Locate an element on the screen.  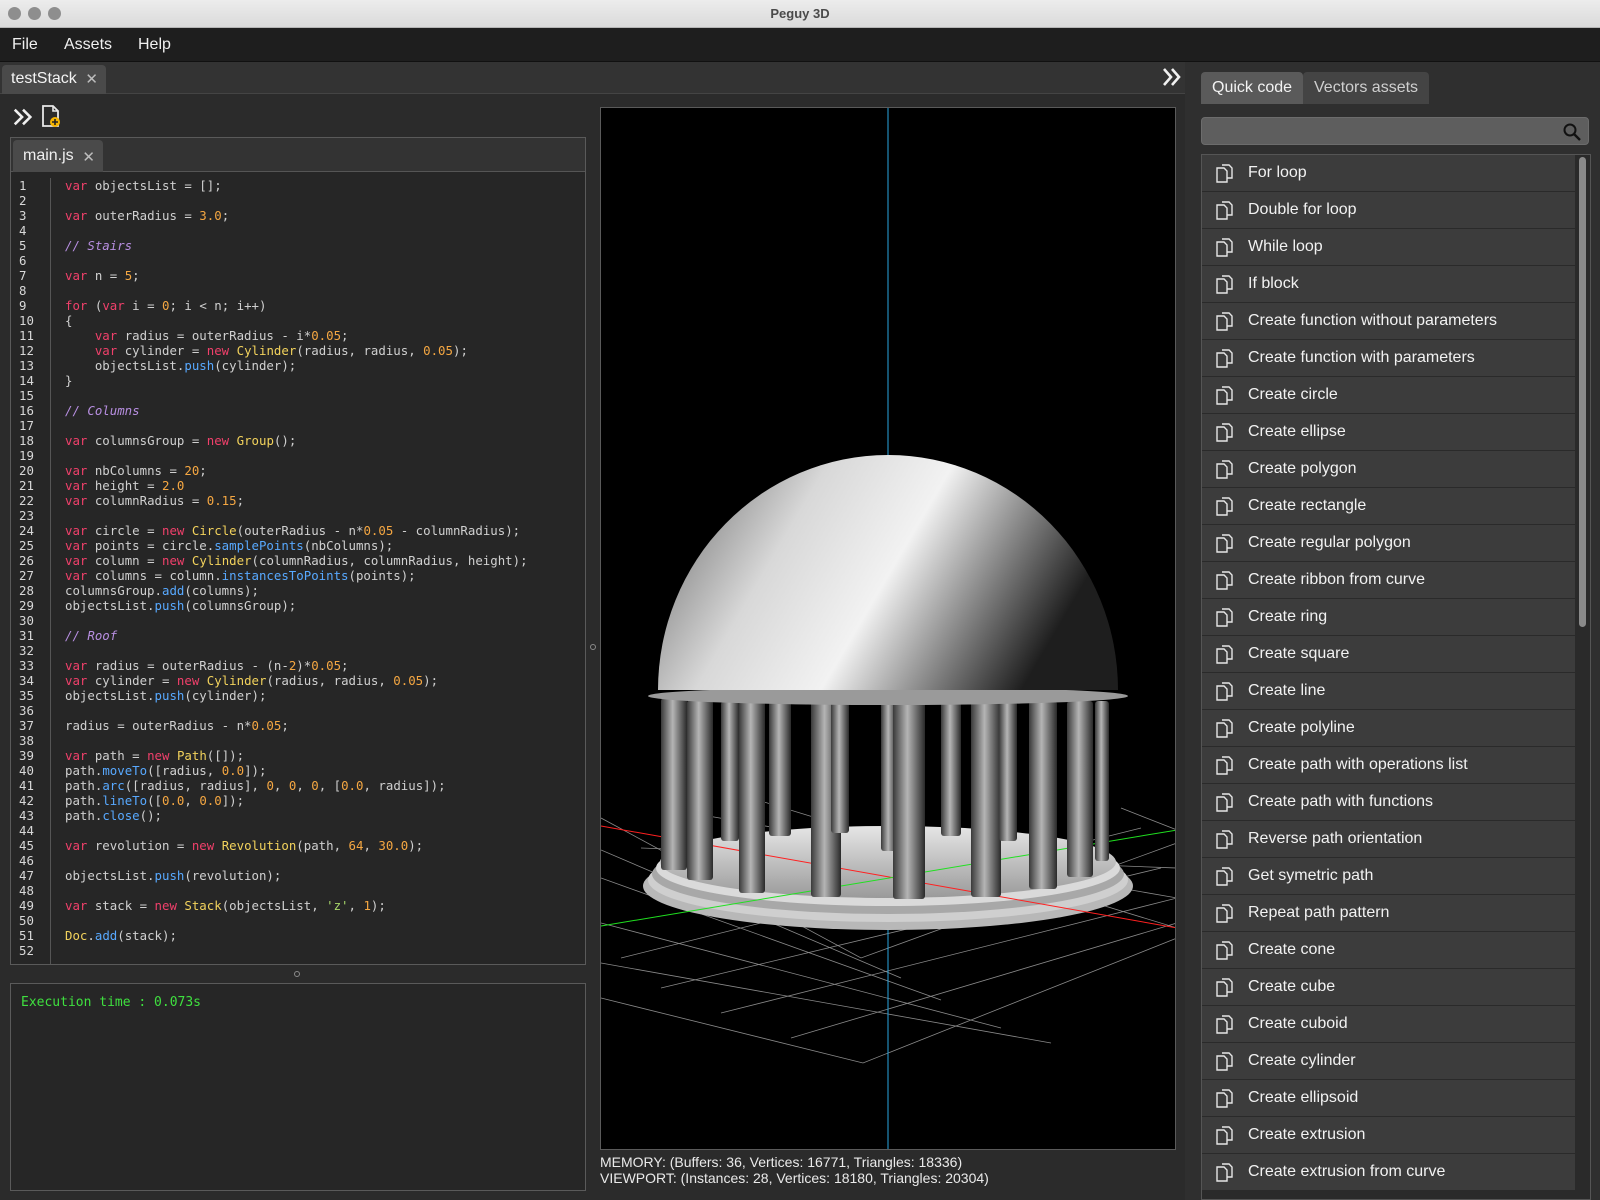
snippet-item: Double for loop is located at coordinates (1388, 210).